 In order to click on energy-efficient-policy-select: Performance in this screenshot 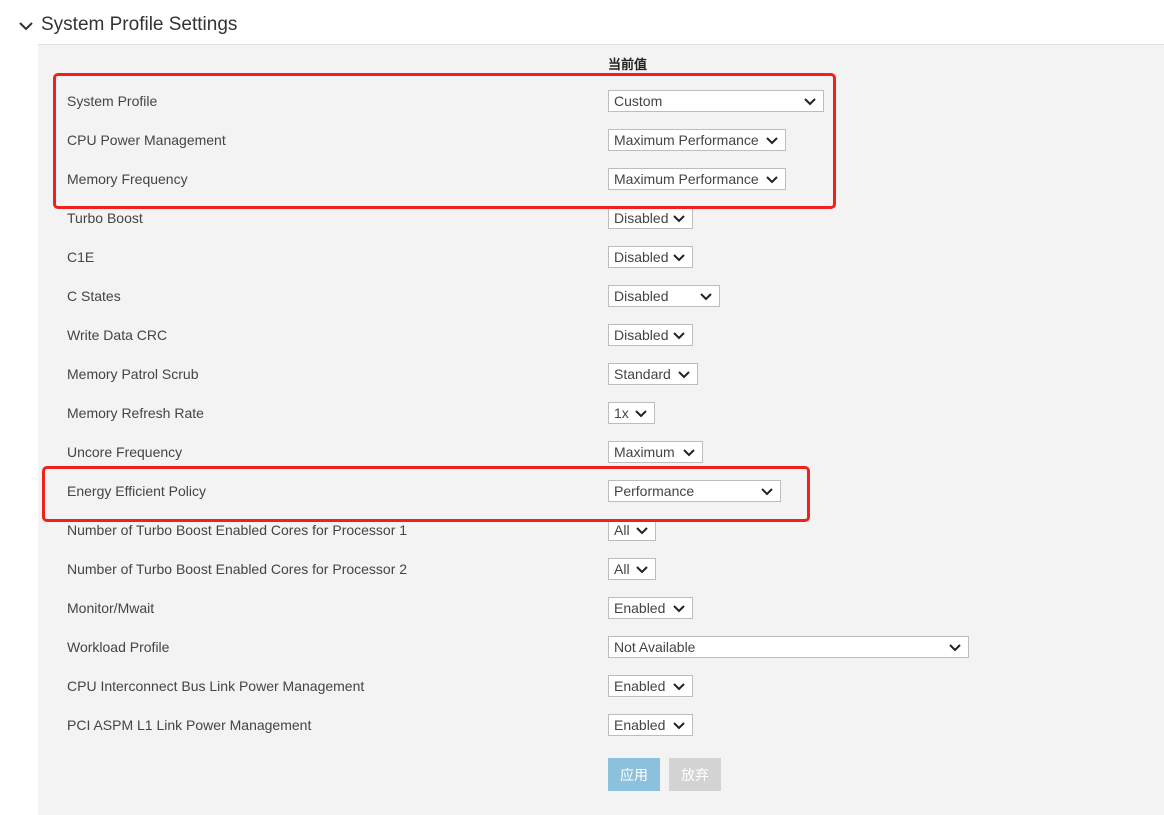, I will do `click(694, 491)`.